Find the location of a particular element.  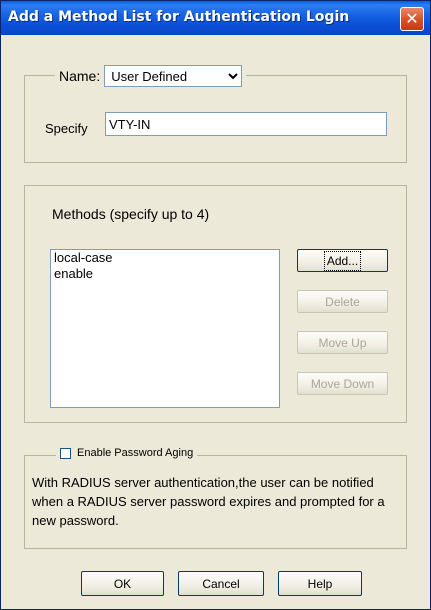

ok-button-label: OK is located at coordinates (122, 583).